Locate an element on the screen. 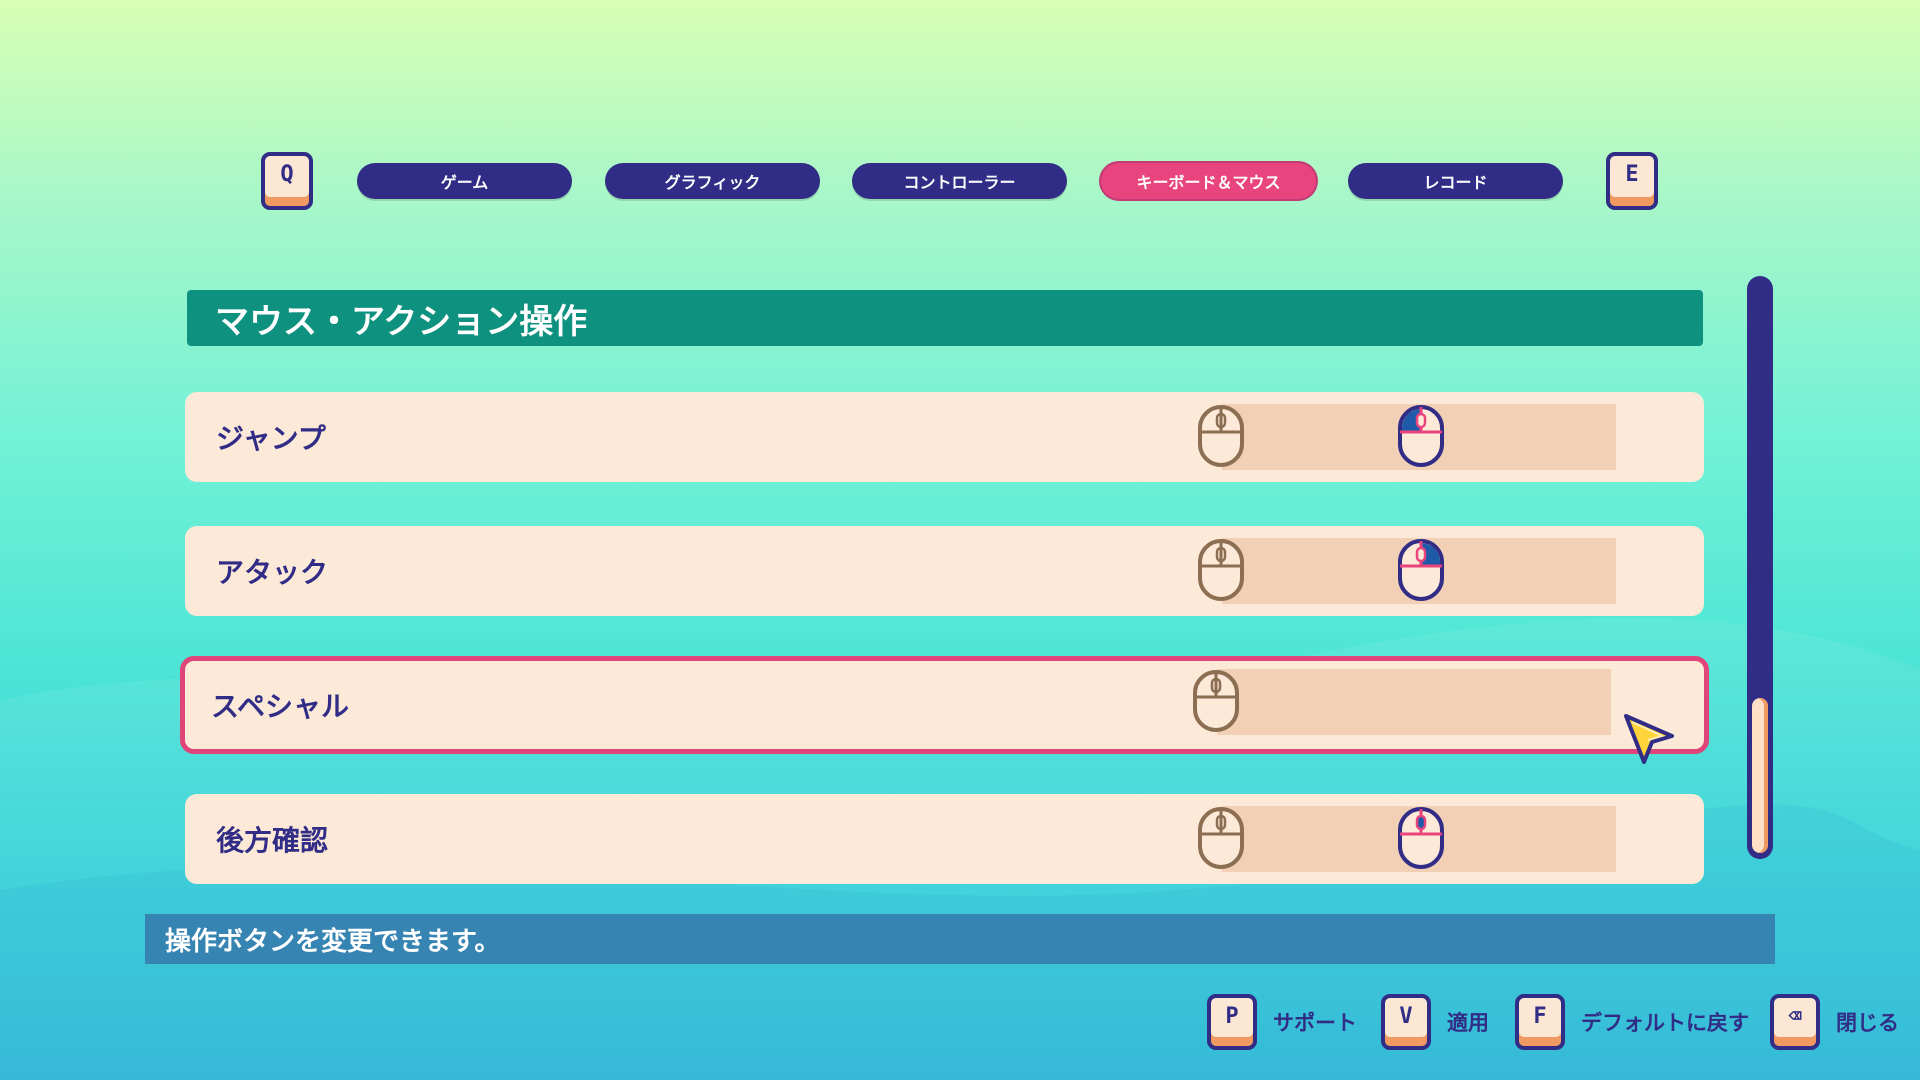  close-label: 閉じる is located at coordinates (1867, 1023).